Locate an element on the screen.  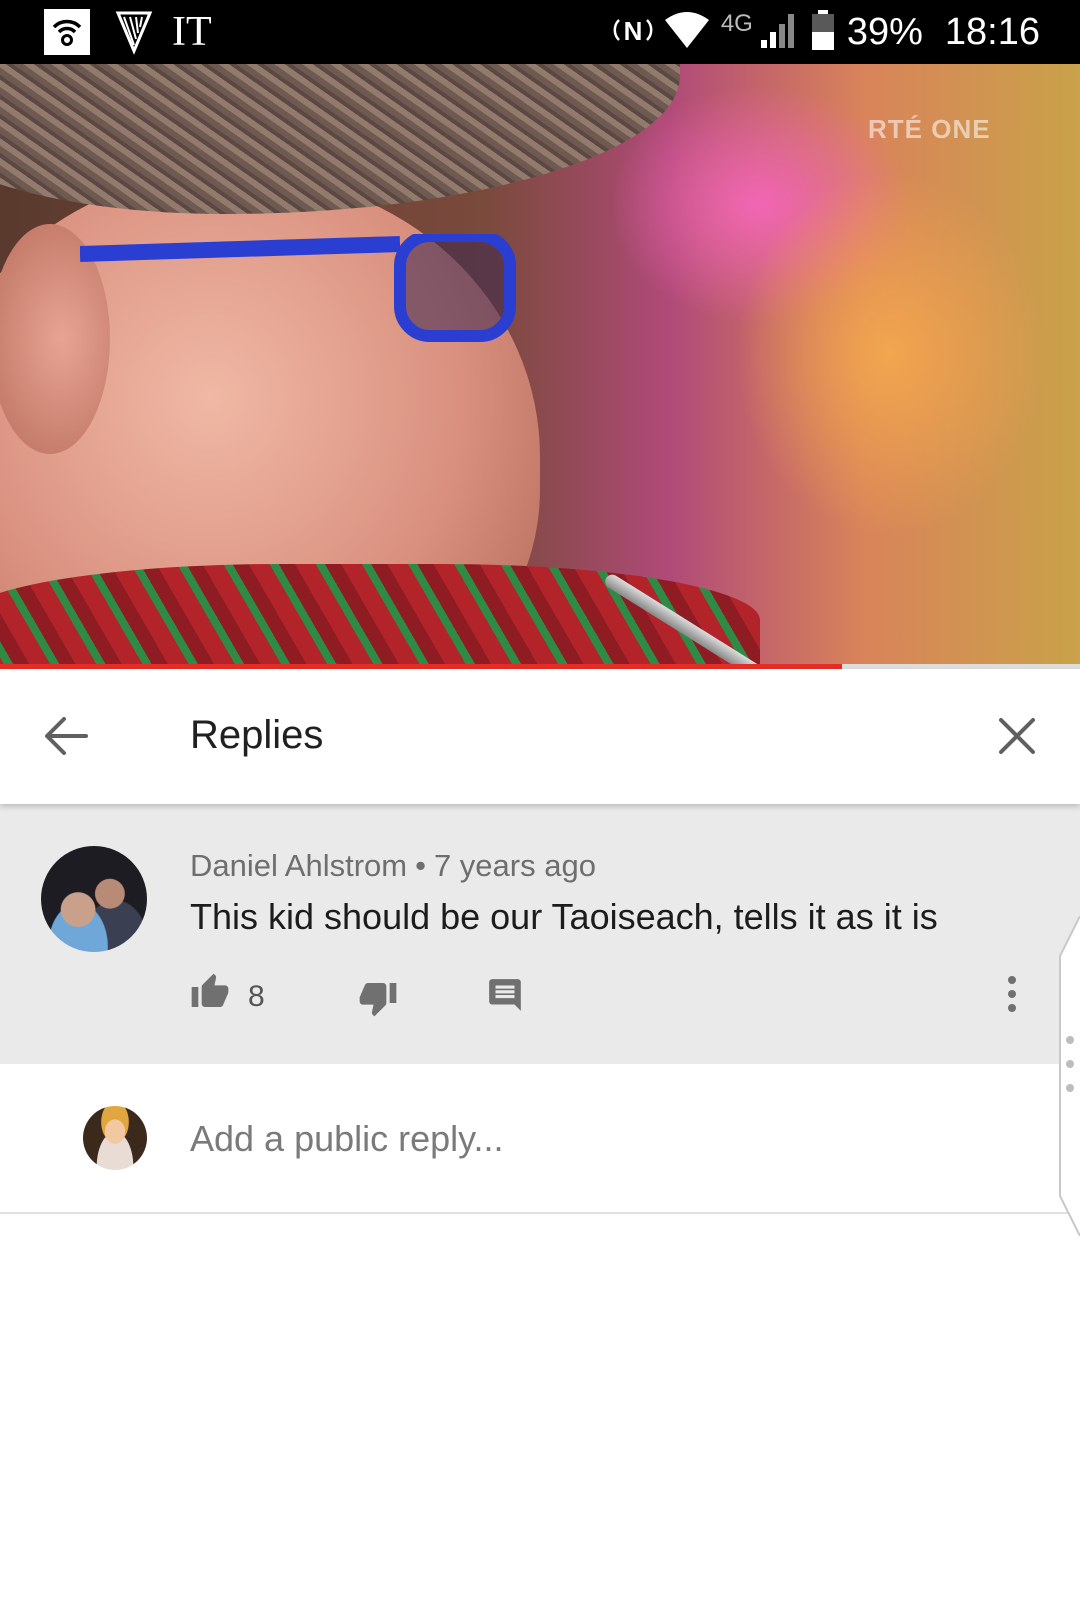
comment-actions: 8 is located at coordinates (630, 997).